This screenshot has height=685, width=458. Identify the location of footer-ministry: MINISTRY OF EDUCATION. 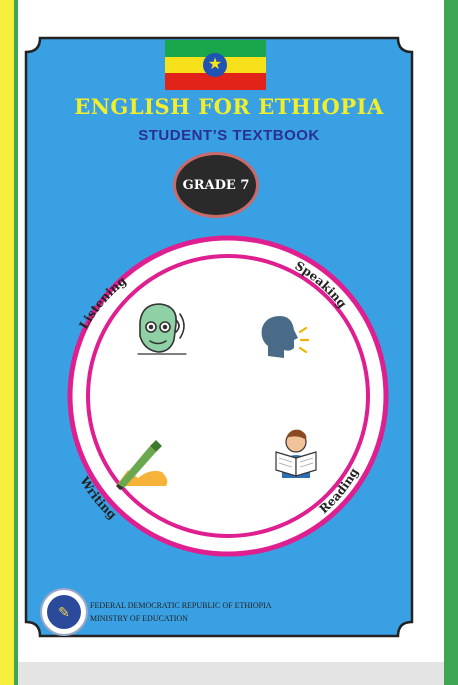
(139, 618).